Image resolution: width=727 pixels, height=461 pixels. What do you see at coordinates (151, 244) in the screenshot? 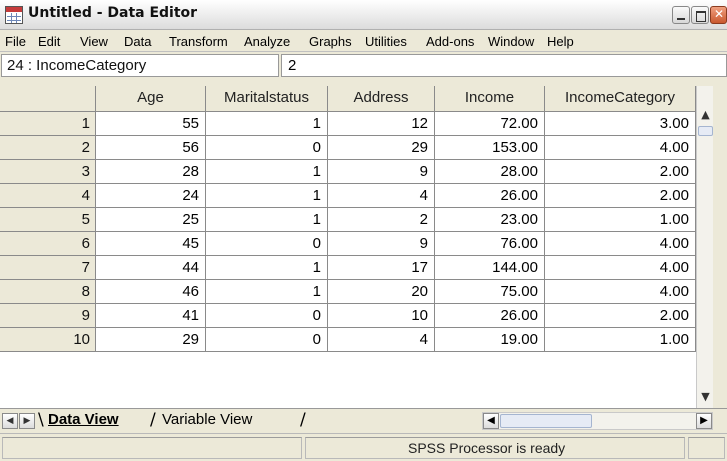
I see `table-cell: 45` at bounding box center [151, 244].